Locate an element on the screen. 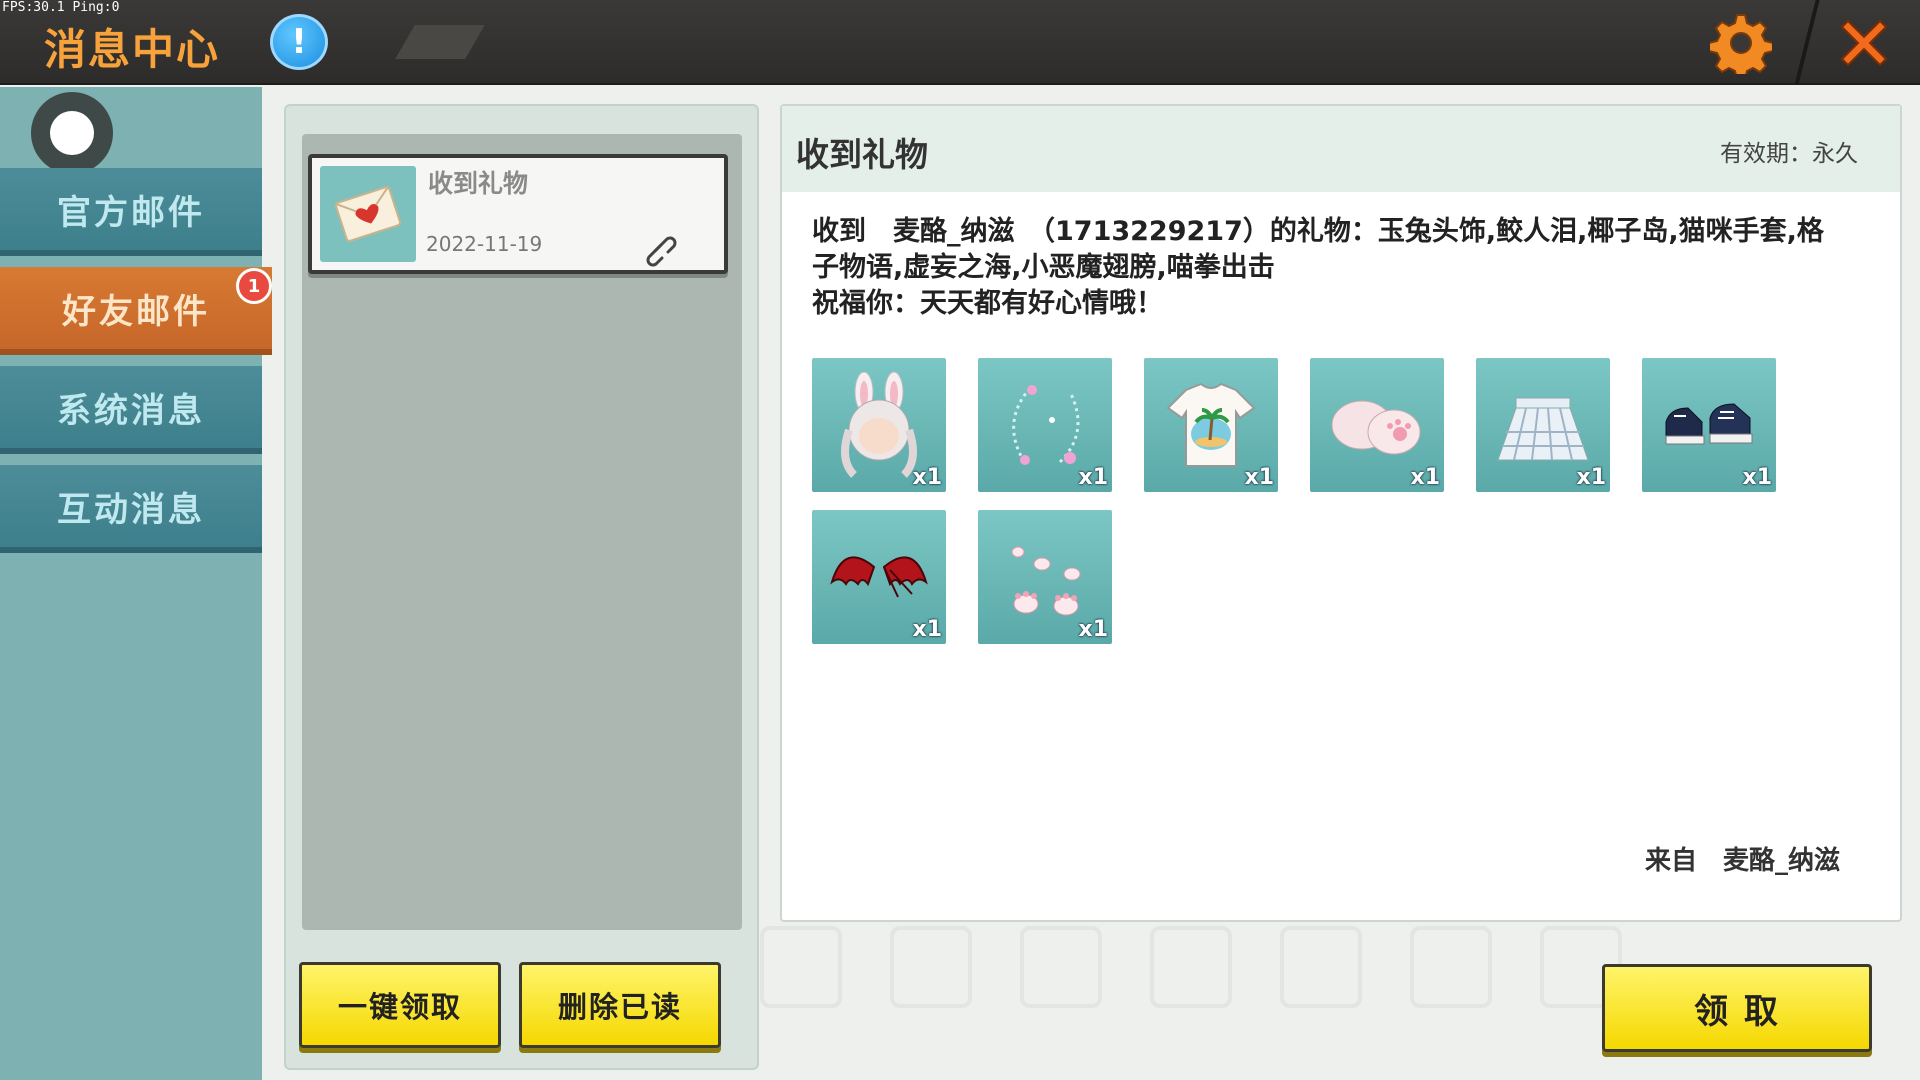 The height and width of the screenshot is (1080, 1920). sidebar-item-label: 官方邮件 is located at coordinates (131, 212).